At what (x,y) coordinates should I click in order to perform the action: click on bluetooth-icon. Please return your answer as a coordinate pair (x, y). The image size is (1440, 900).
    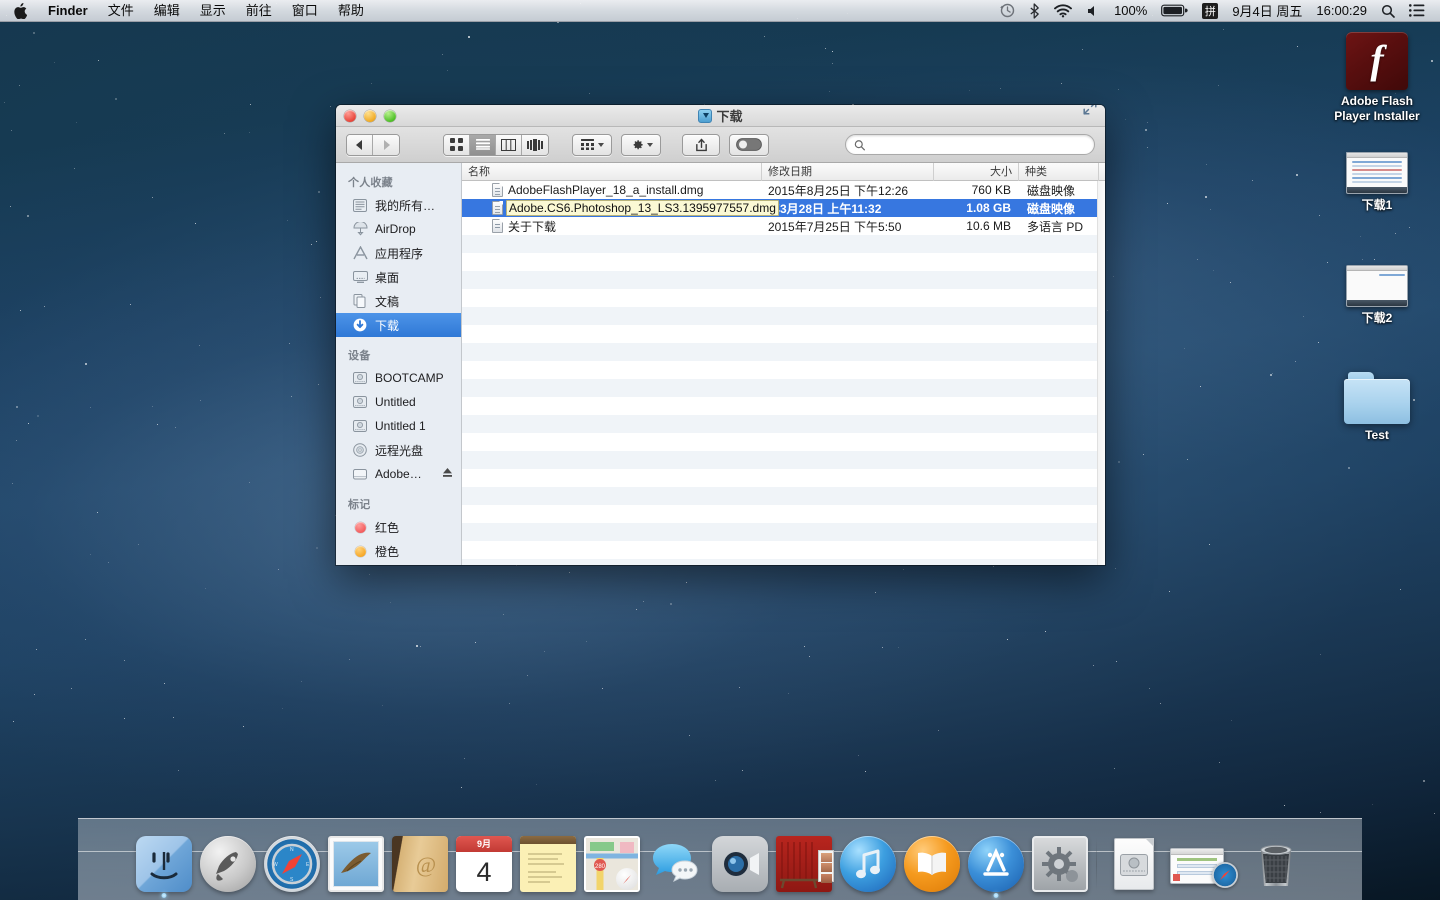
    Looking at the image, I should click on (1034, 11).